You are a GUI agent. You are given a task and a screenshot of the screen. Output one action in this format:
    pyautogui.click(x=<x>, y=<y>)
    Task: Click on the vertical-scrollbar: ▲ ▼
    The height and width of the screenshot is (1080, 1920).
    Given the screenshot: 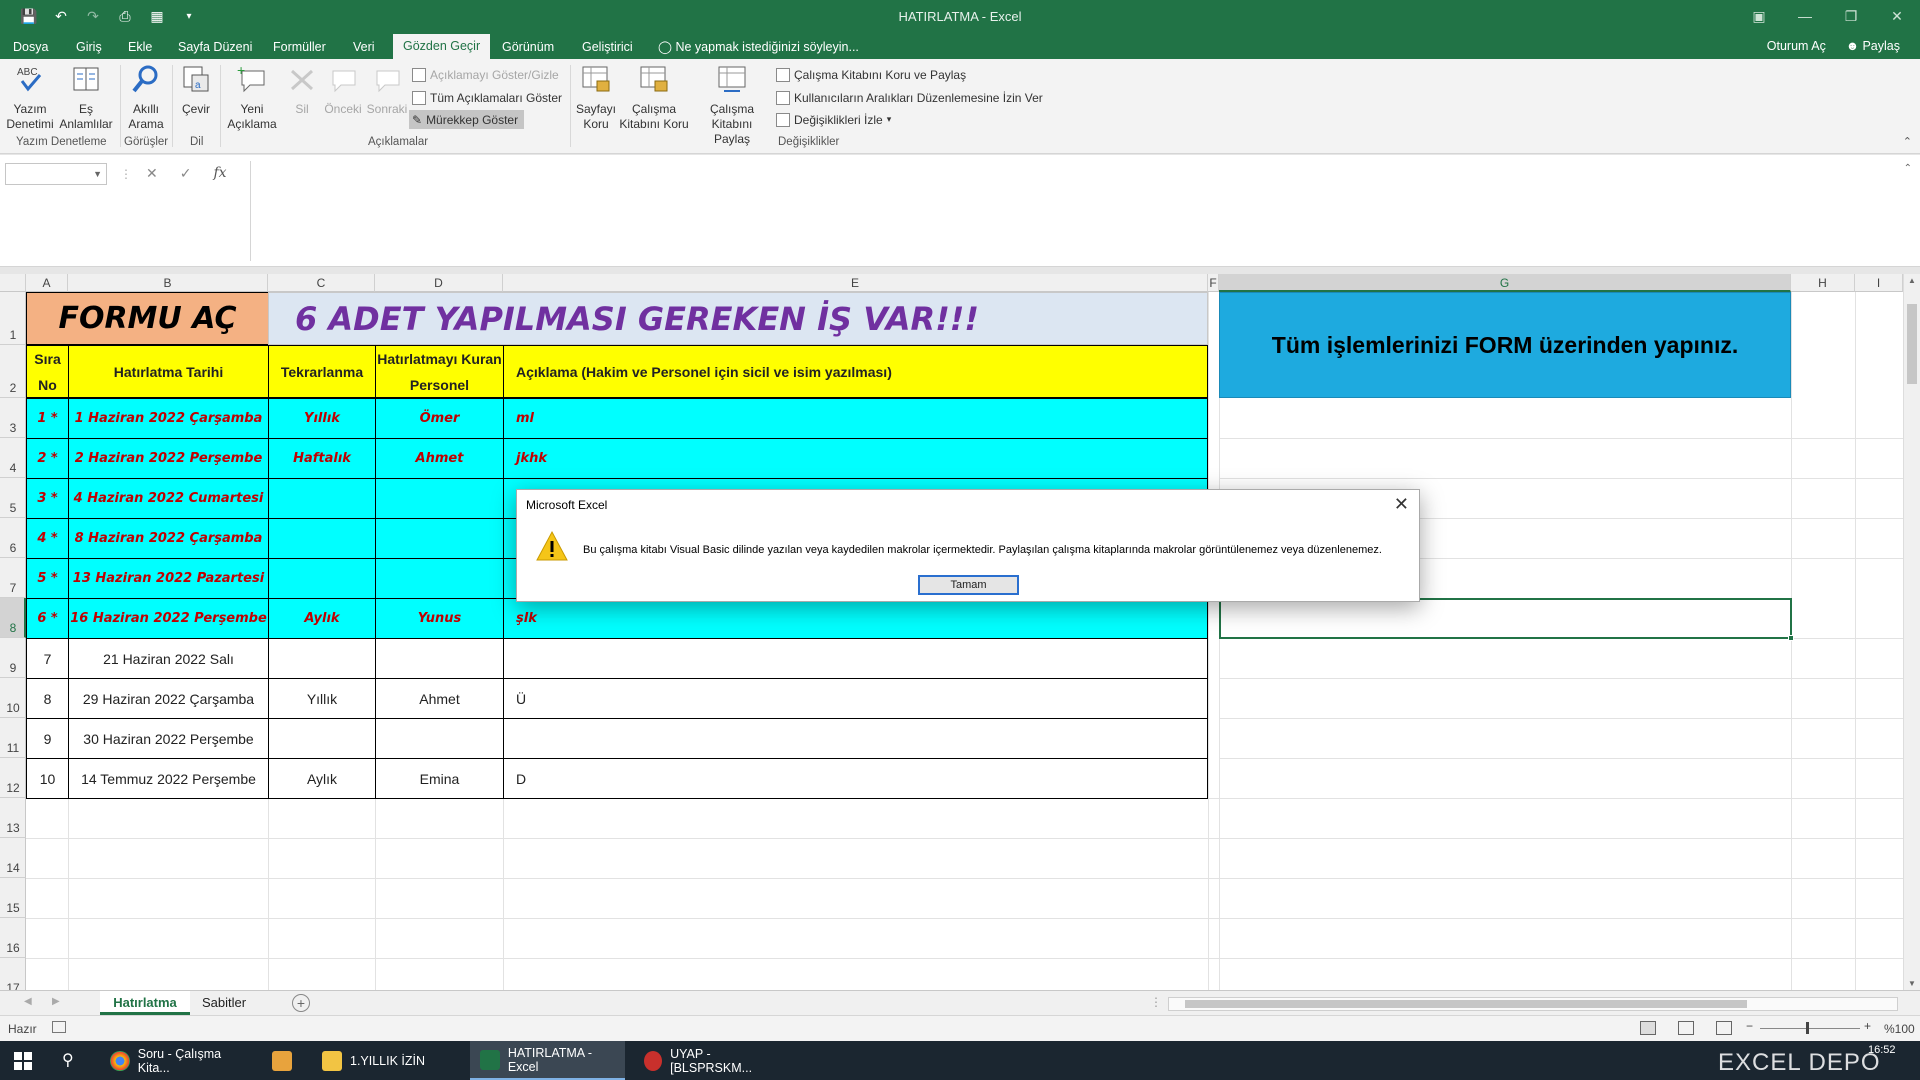 What is the action you would take?
    pyautogui.click(x=1911, y=632)
    